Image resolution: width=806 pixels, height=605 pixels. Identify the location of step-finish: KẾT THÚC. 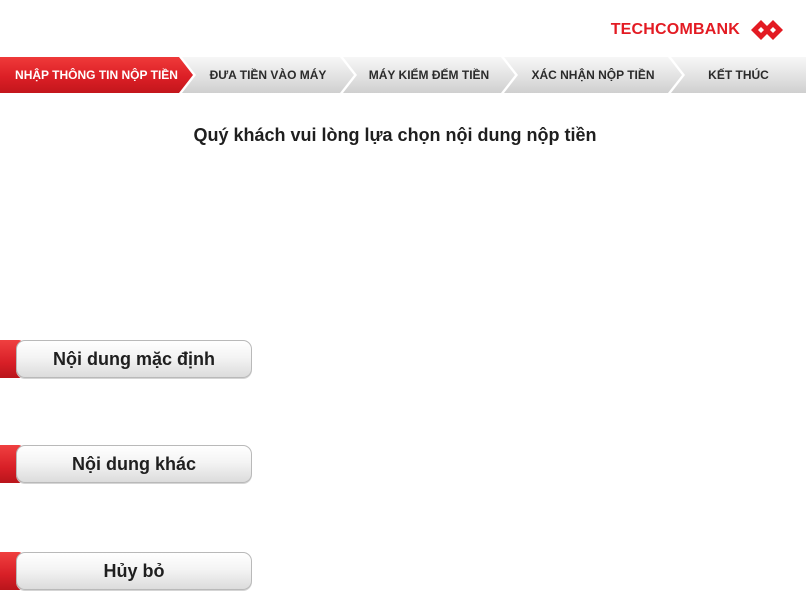
(738, 75).